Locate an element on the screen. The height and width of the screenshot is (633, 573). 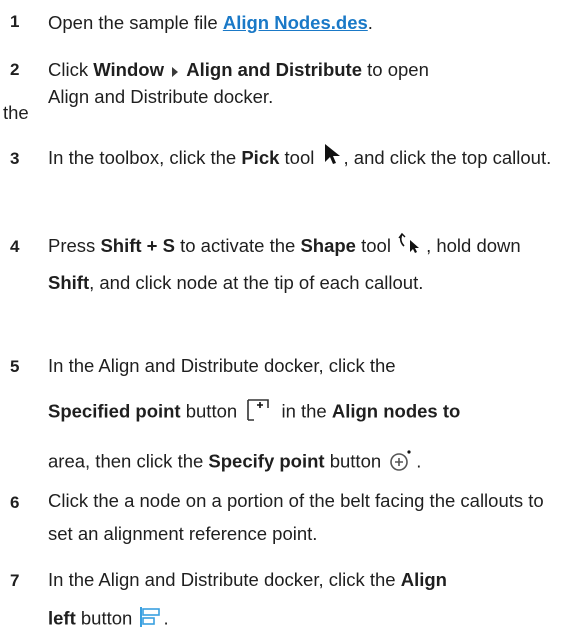
shortcut-label: Shift + S is located at coordinates (137, 245).